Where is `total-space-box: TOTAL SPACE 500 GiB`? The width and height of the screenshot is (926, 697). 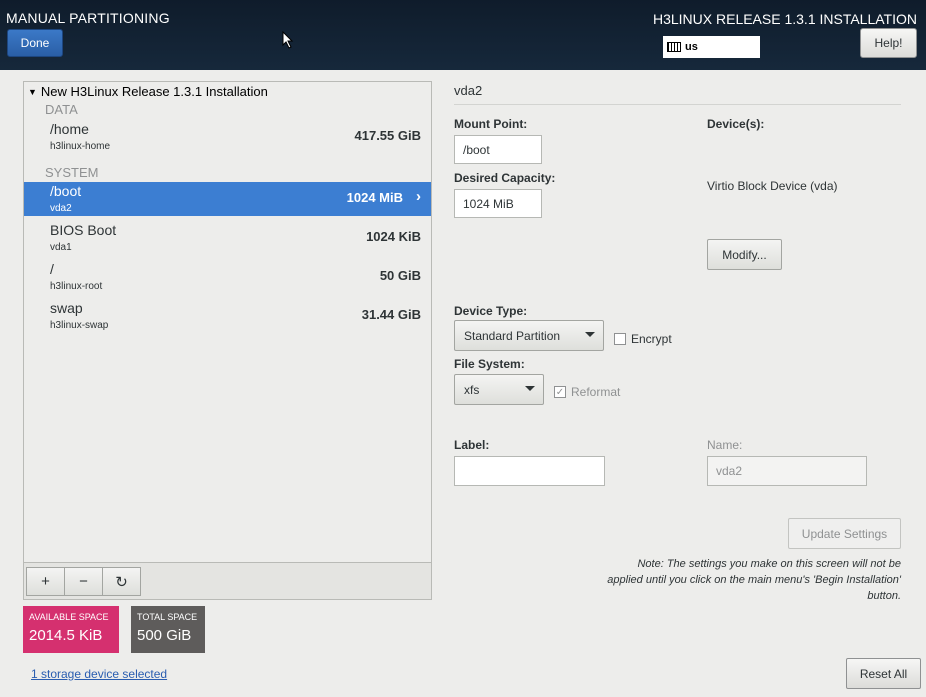
total-space-box: TOTAL SPACE 500 GiB is located at coordinates (168, 629).